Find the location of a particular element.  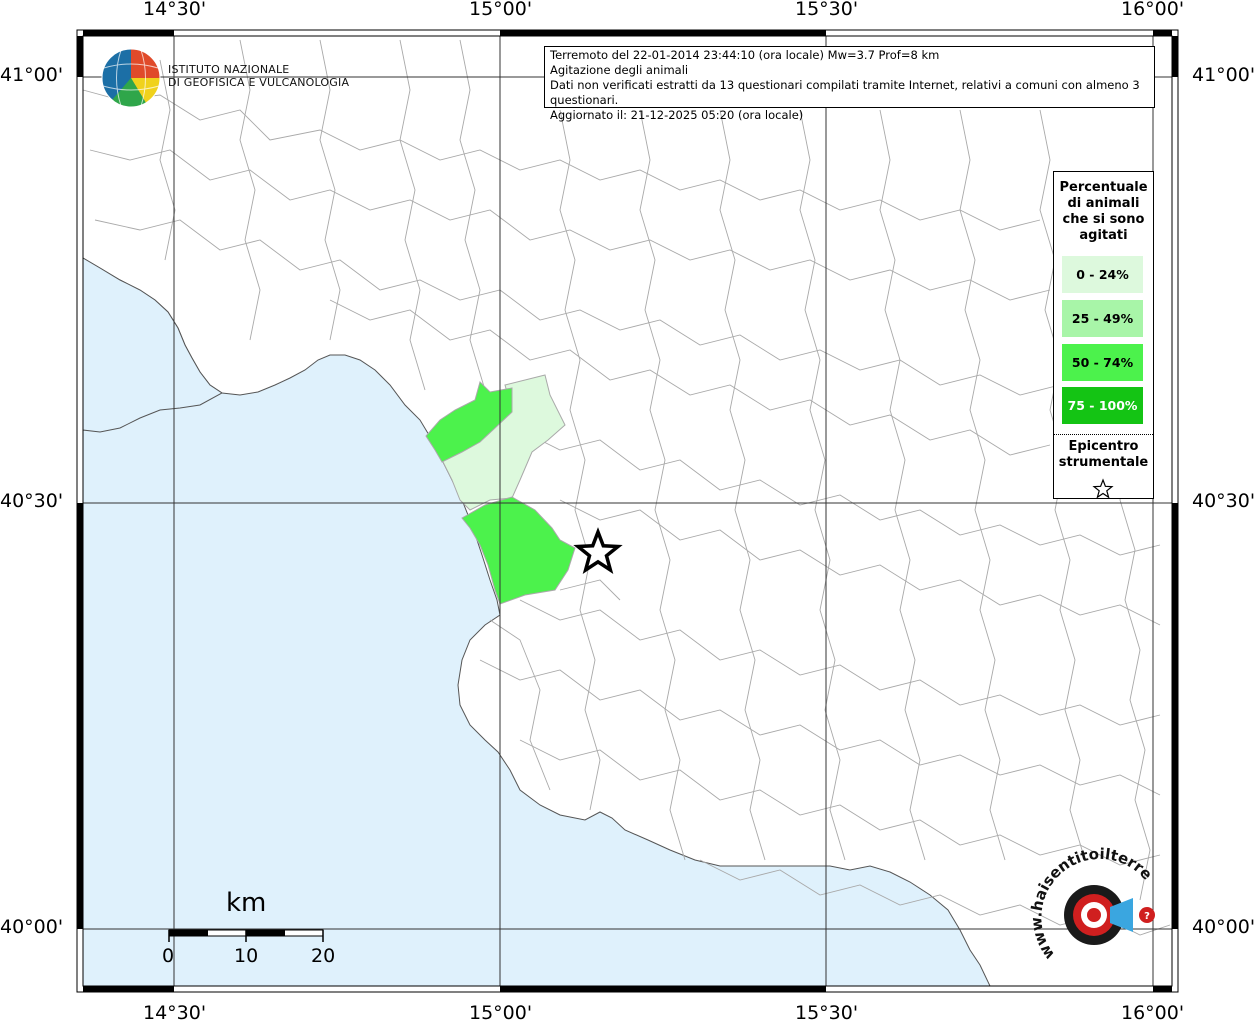

legend-item-label: 50 - 74% is located at coordinates (1102, 362).